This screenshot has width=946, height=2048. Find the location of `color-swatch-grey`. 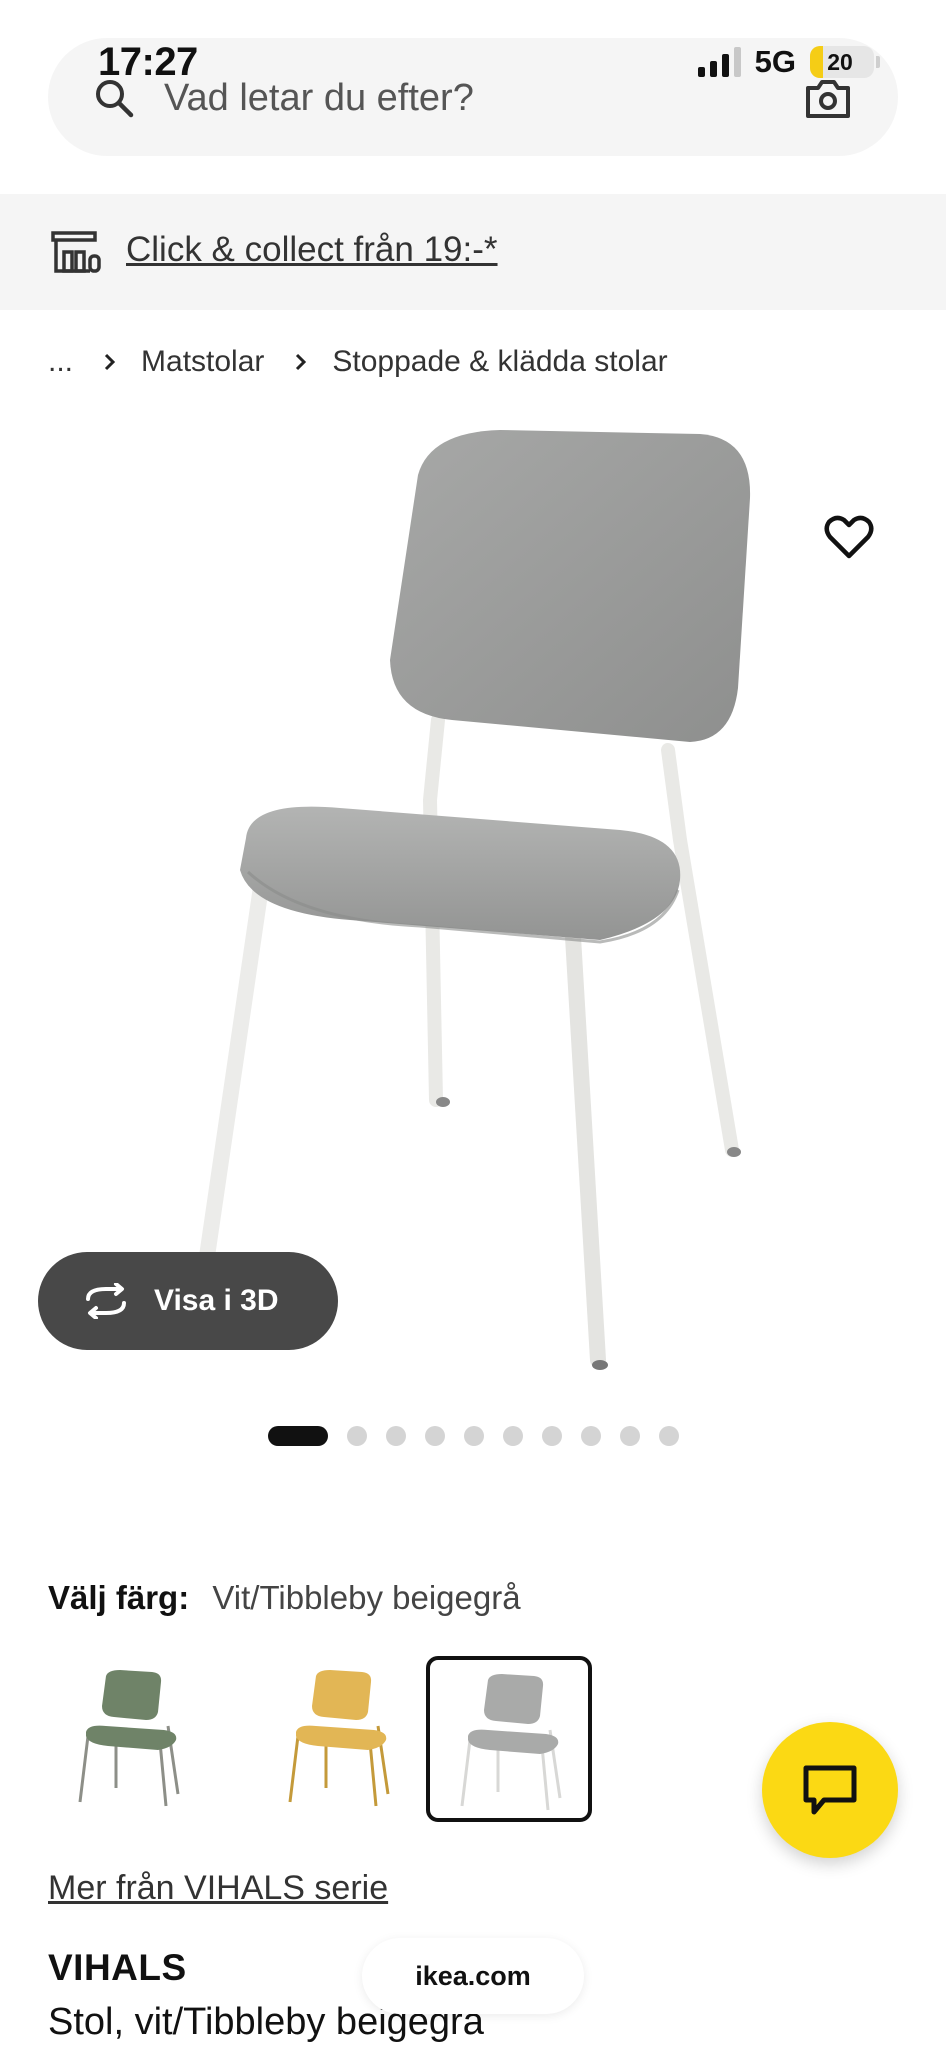

color-swatch-grey is located at coordinates (509, 1739).